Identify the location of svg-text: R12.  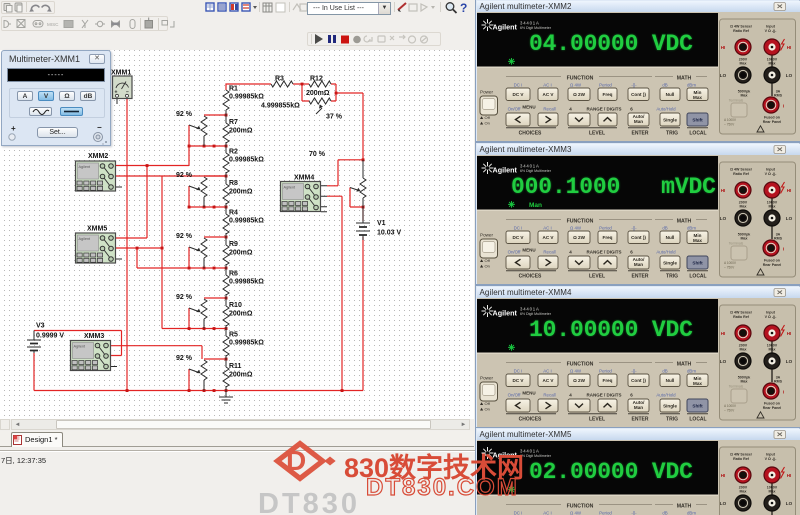
(316, 79).